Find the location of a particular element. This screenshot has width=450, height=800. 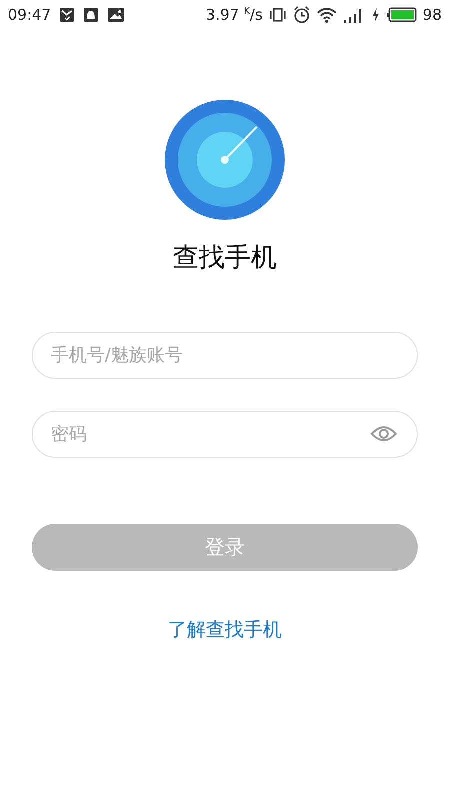

radar-logo-icon is located at coordinates (225, 160).